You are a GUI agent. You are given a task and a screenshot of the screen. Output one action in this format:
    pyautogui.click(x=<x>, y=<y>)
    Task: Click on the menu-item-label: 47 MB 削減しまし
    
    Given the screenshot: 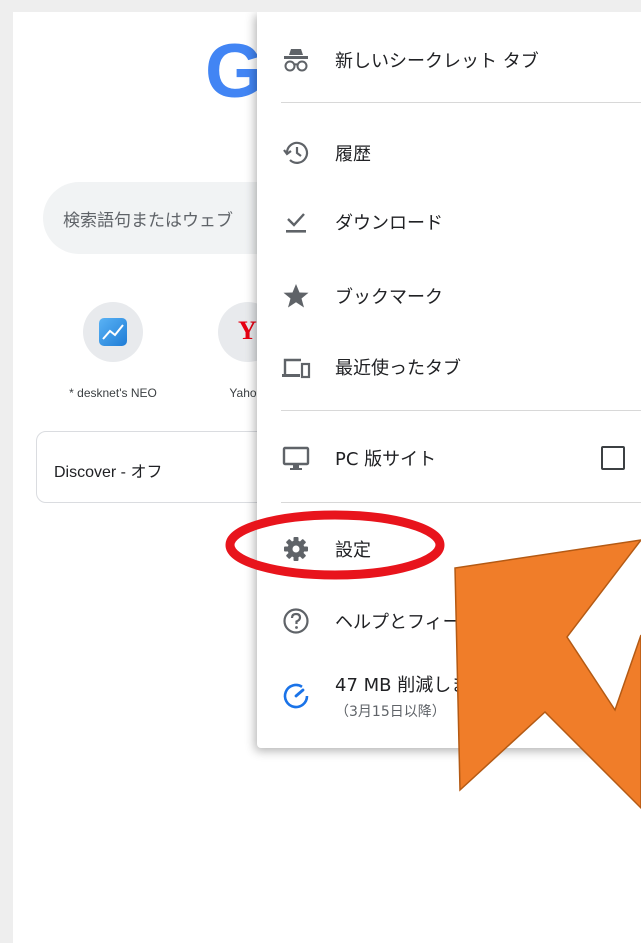 What is the action you would take?
    pyautogui.click(x=411, y=685)
    